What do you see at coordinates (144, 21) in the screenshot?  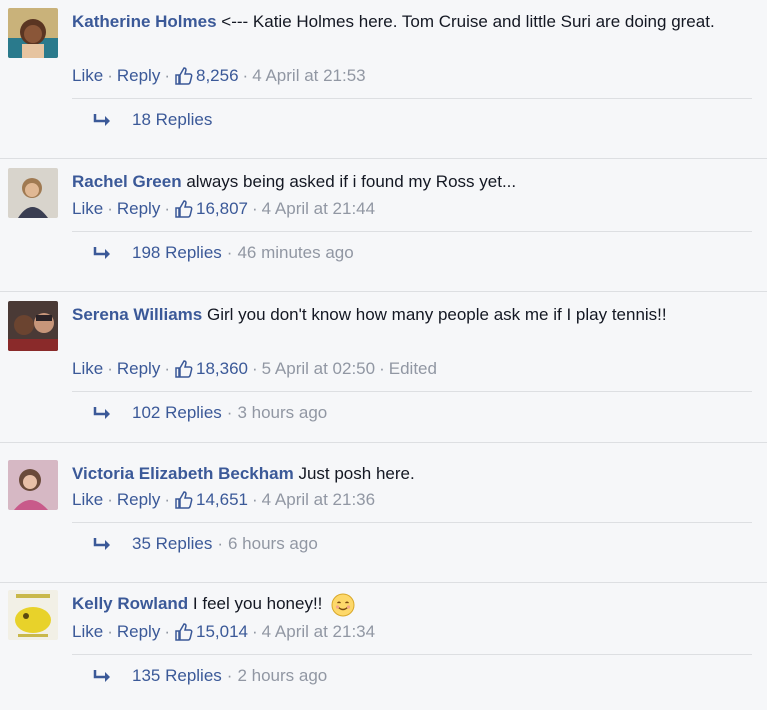 I see `comment-author: Katherine Holmes` at bounding box center [144, 21].